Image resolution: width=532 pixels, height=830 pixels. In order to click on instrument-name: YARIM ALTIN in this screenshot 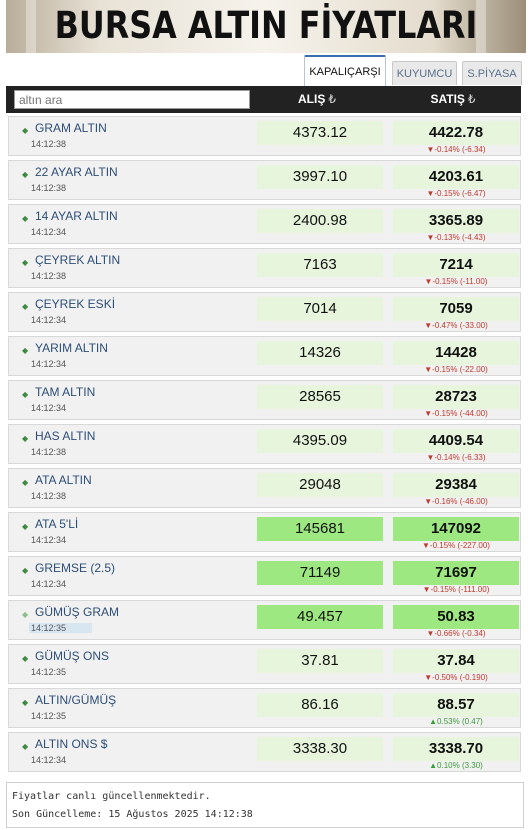, I will do `click(71, 348)`.